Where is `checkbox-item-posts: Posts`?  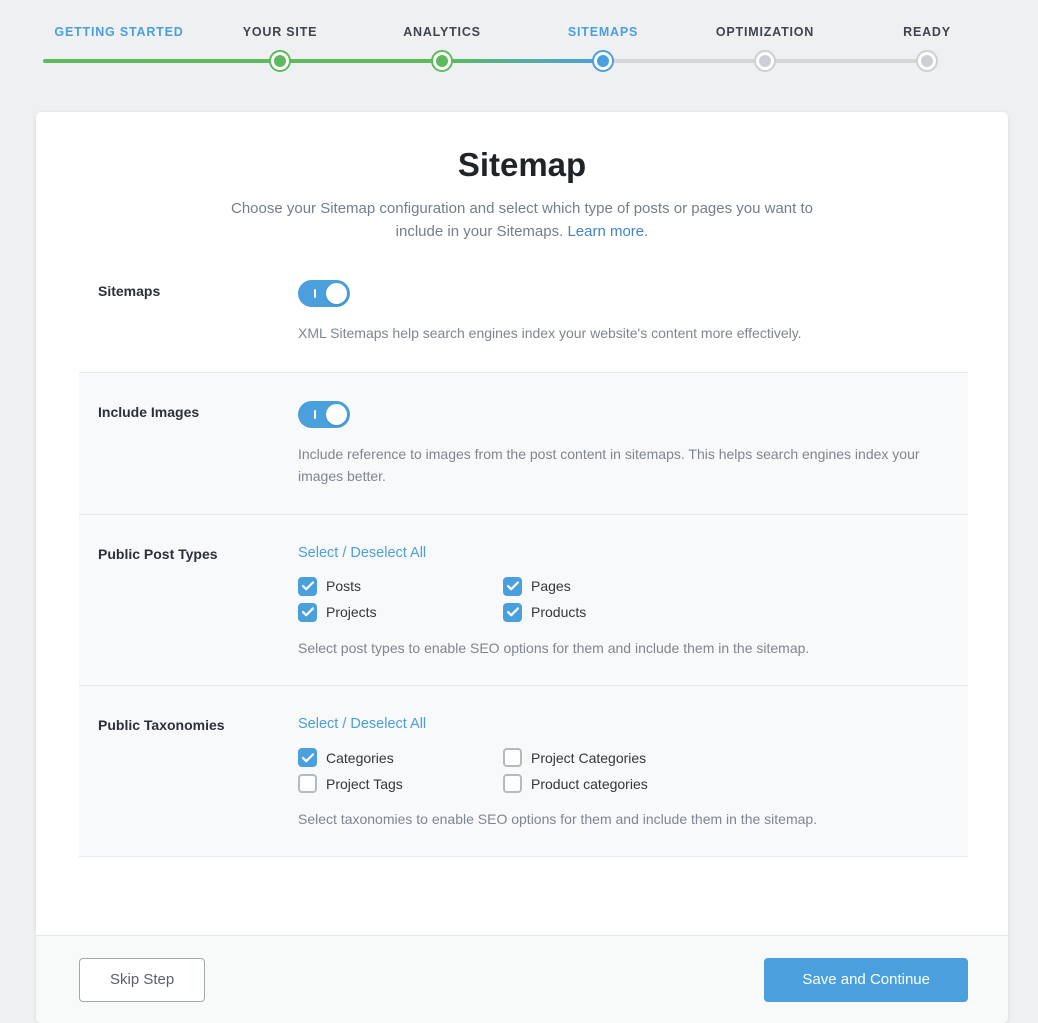
checkbox-item-posts: Posts is located at coordinates (400, 586).